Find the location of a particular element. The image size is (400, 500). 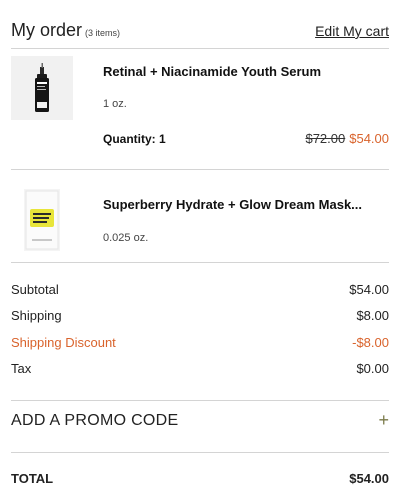

promo-code-label: ADD A PROMO CODE is located at coordinates (95, 420).